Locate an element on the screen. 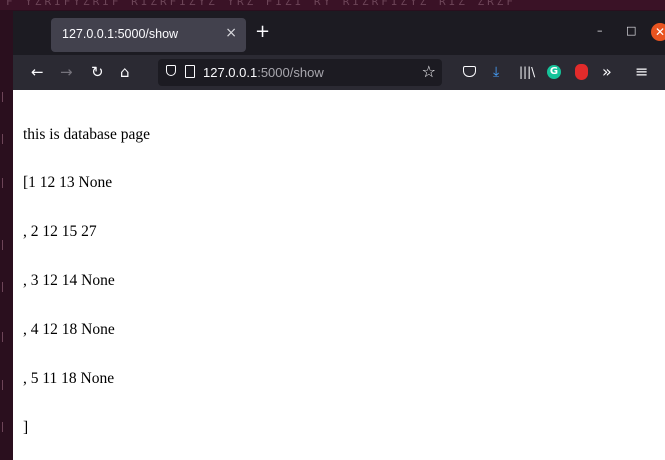 The height and width of the screenshot is (460, 665). minimize-button: – is located at coordinates (600, 30).